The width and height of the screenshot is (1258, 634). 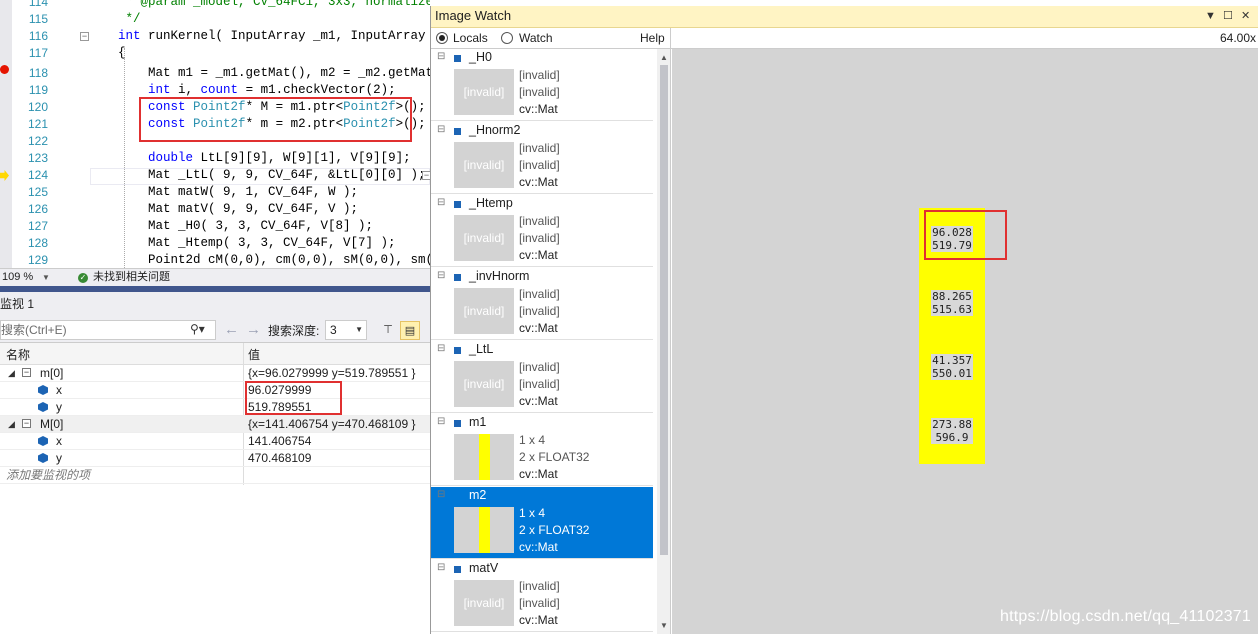 What do you see at coordinates (542, 523) in the screenshot?
I see `image-list-item: ⊟ m2 1 x 42 x FLOAT32 cv::Mat` at bounding box center [542, 523].